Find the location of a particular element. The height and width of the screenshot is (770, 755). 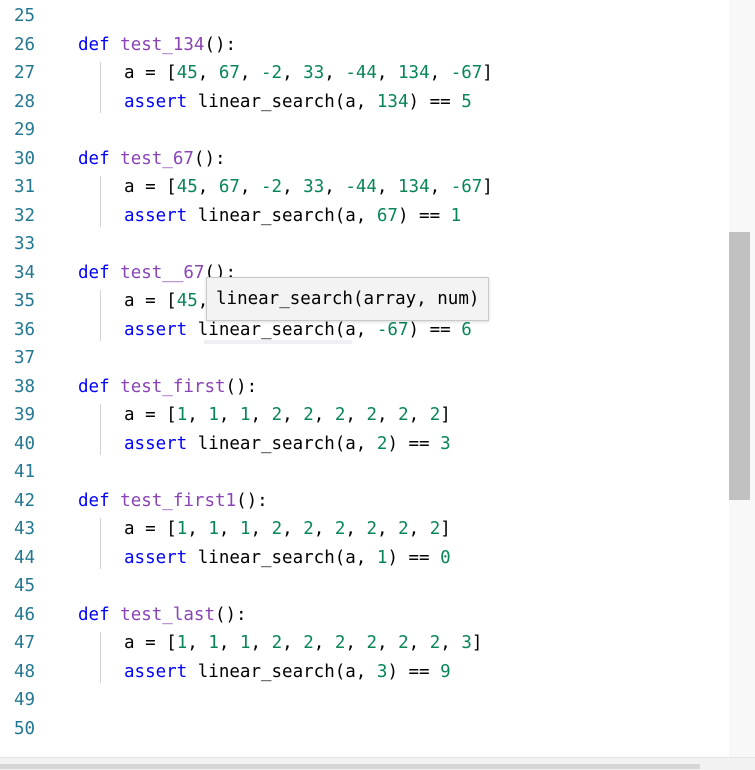

code-line: 33 is located at coordinates (364, 244).